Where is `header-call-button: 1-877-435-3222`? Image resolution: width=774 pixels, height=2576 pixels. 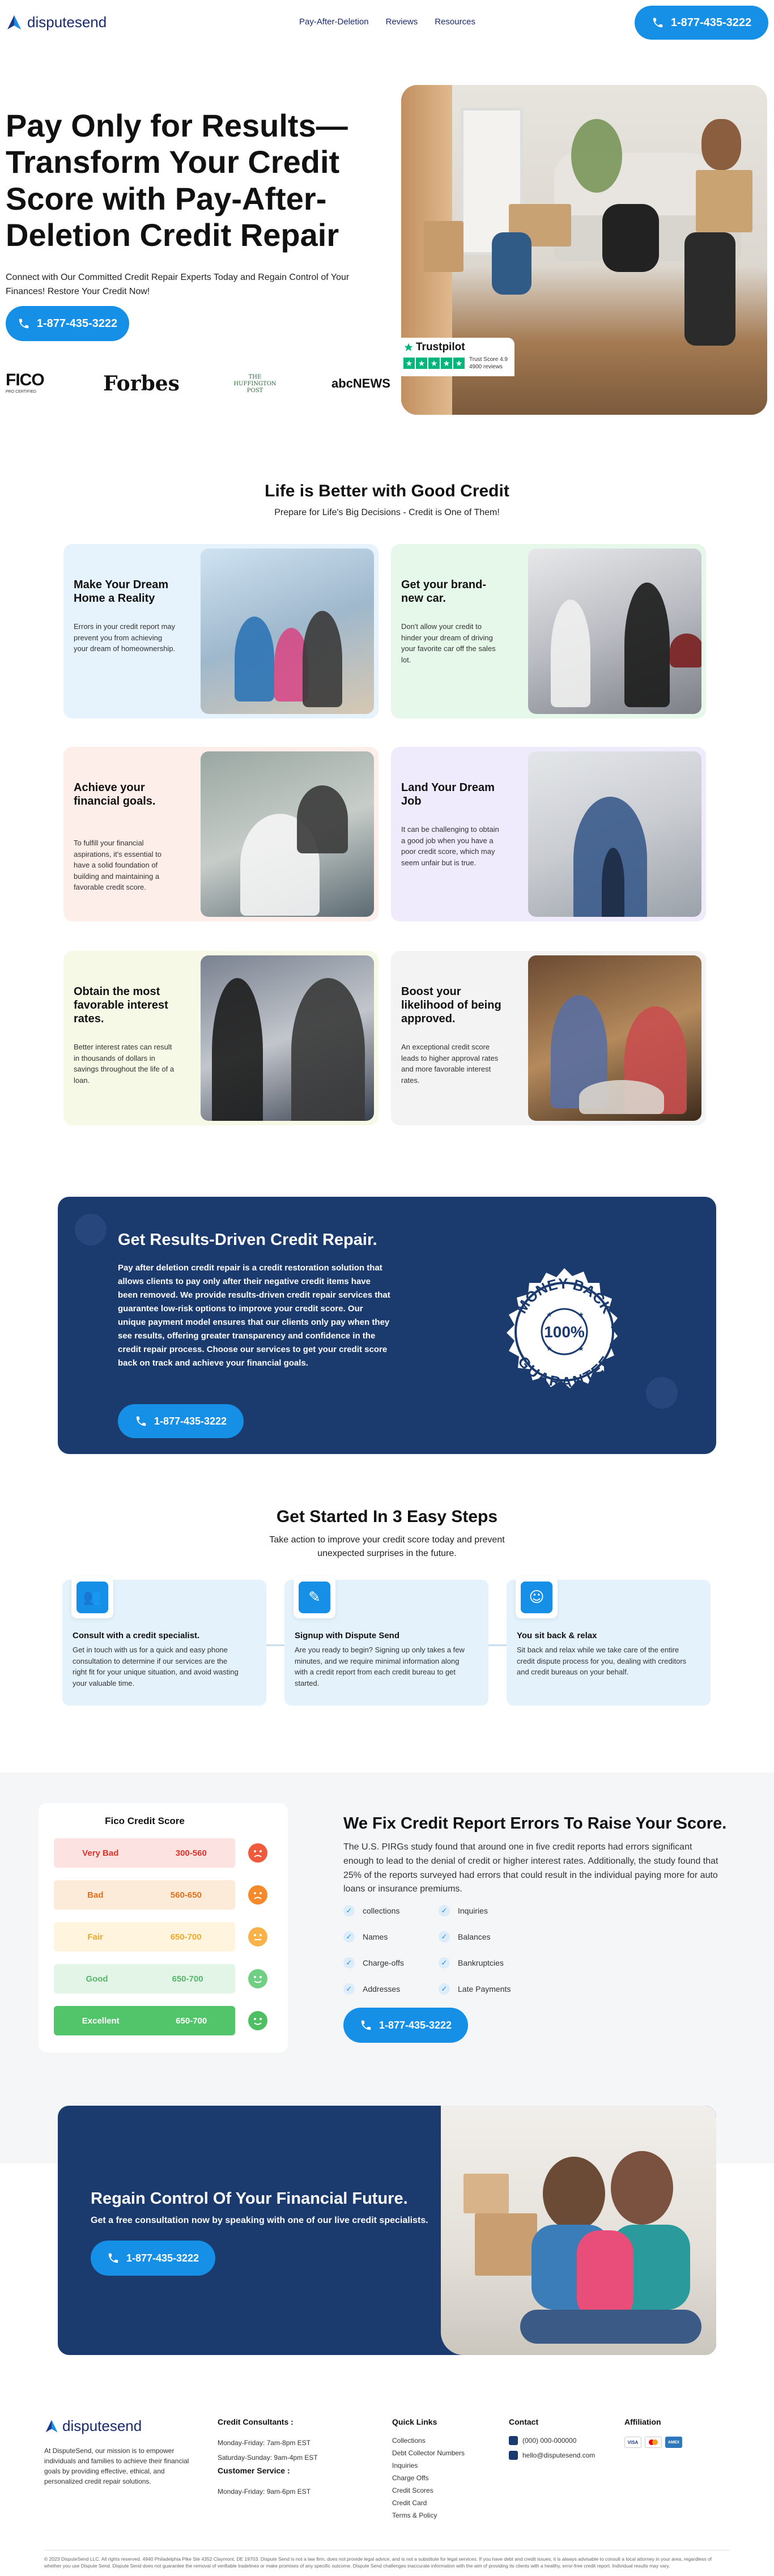
header-call-button: 1-877-435-3222 is located at coordinates (701, 23).